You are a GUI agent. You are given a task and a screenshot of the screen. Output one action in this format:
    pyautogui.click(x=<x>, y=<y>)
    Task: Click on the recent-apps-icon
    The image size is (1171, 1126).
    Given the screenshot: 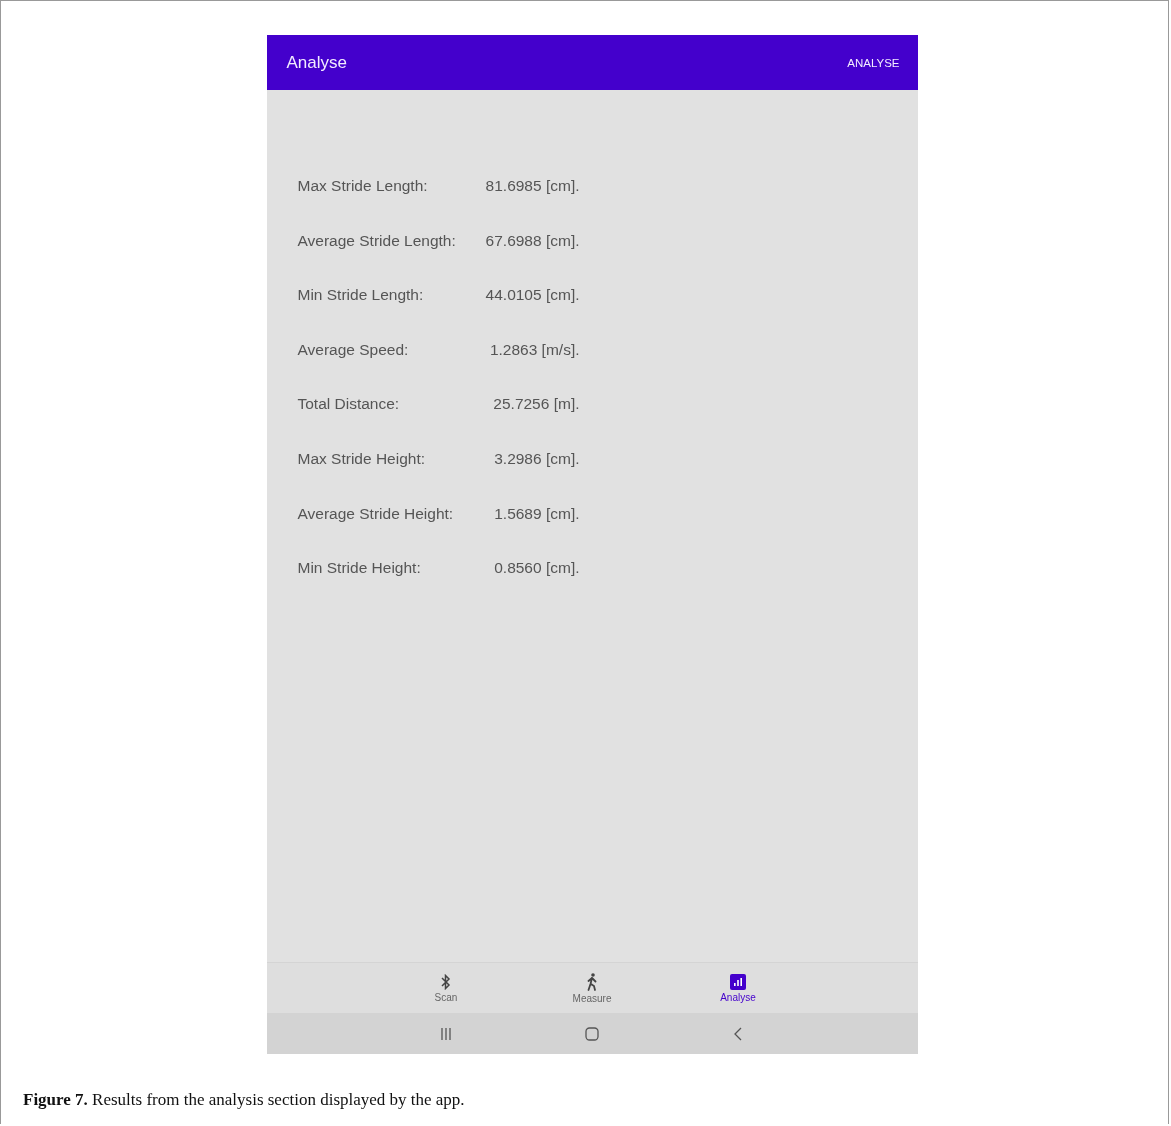 What is the action you would take?
    pyautogui.click(x=446, y=1033)
    